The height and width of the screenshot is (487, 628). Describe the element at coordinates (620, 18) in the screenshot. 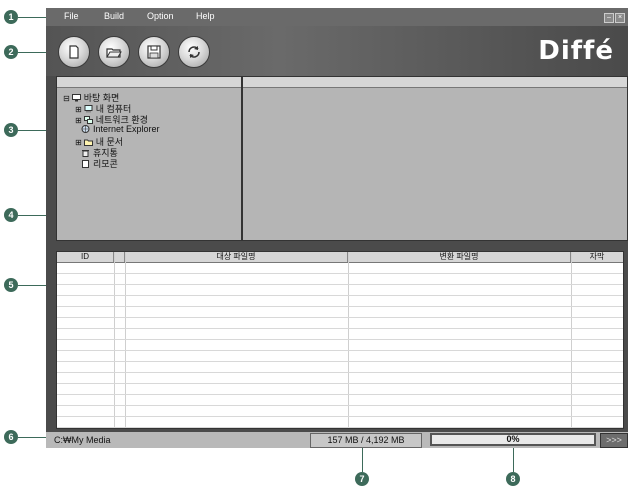

I see `close-button: ×` at that location.